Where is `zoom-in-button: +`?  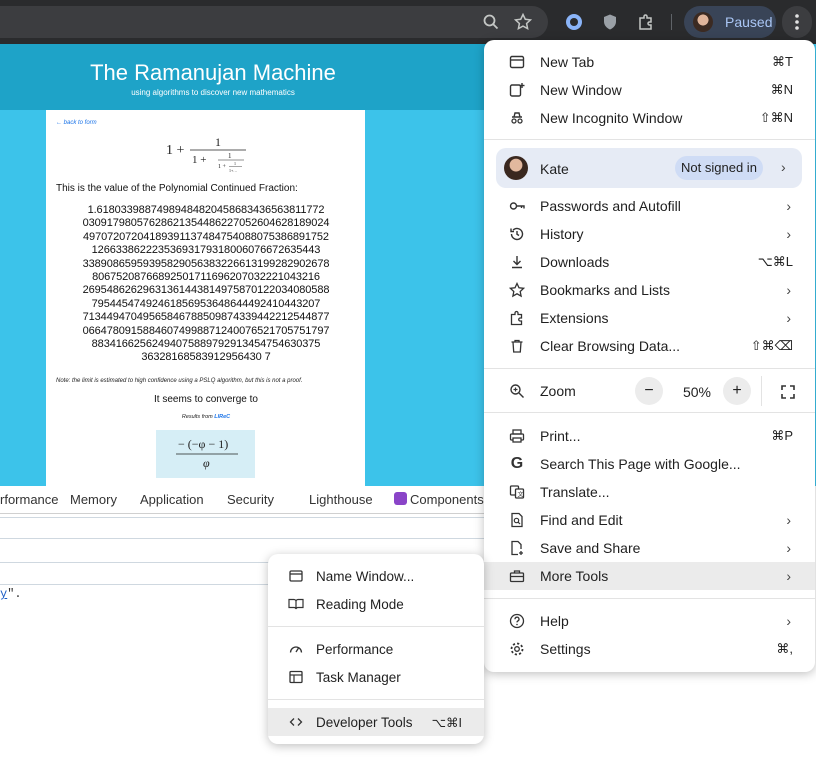
zoom-in-button: + is located at coordinates (737, 391).